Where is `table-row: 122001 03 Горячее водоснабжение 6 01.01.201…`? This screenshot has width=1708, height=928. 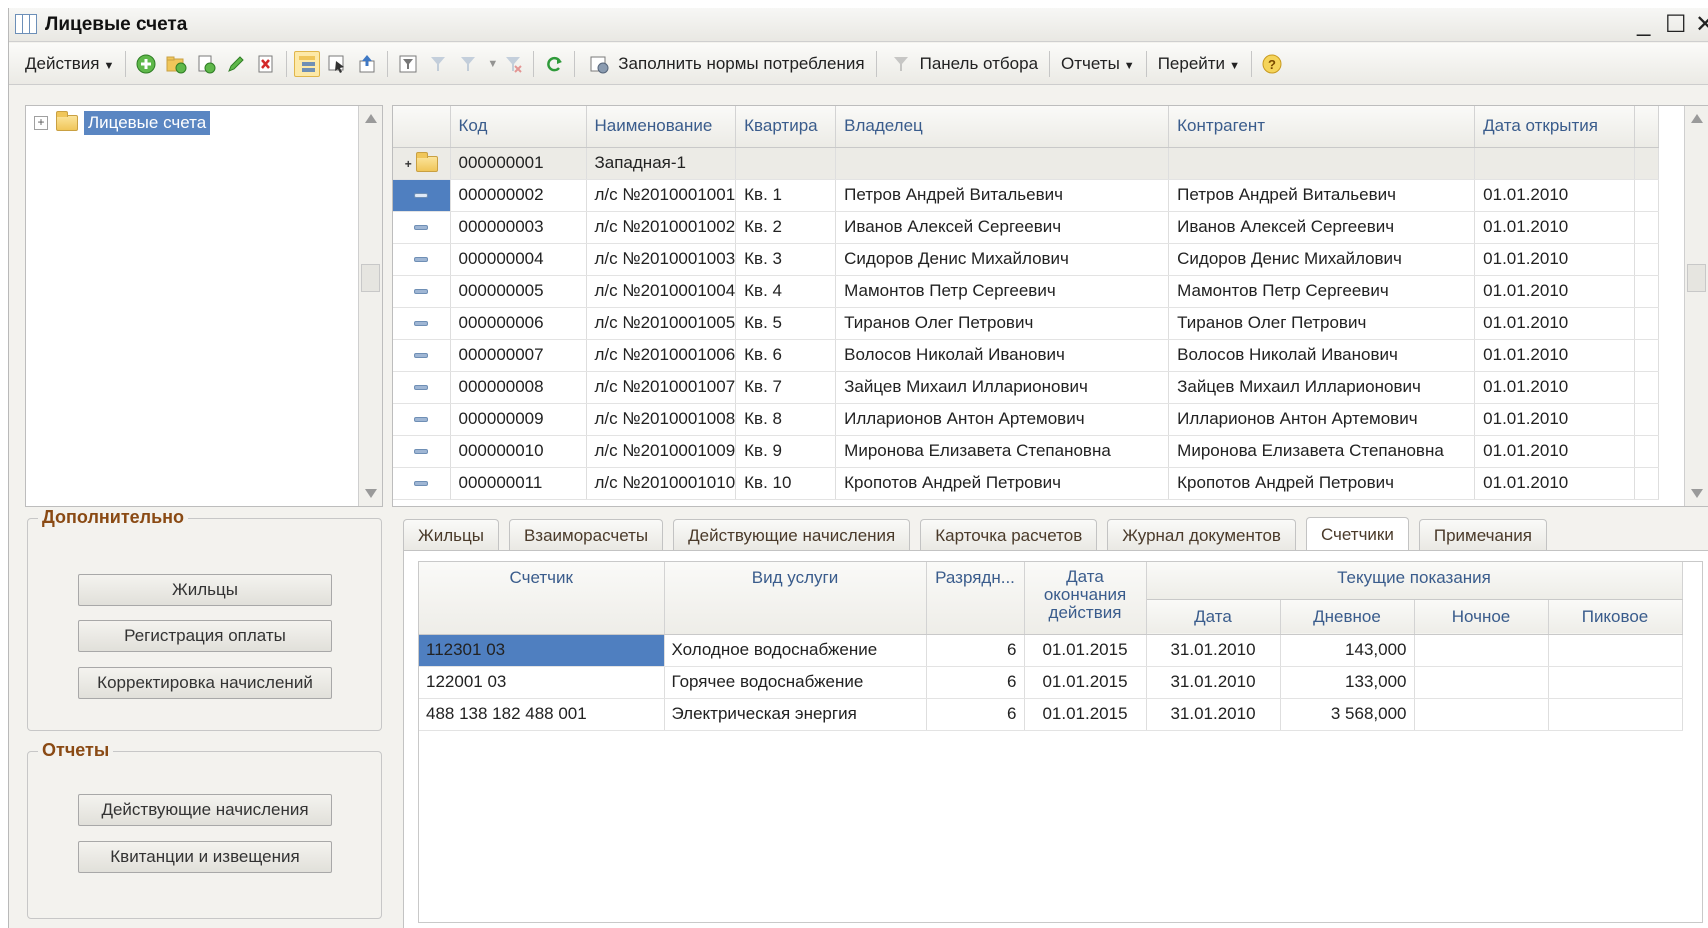
table-row: 122001 03 Горячее водоснабжение 6 01.01.201… is located at coordinates (1051, 682).